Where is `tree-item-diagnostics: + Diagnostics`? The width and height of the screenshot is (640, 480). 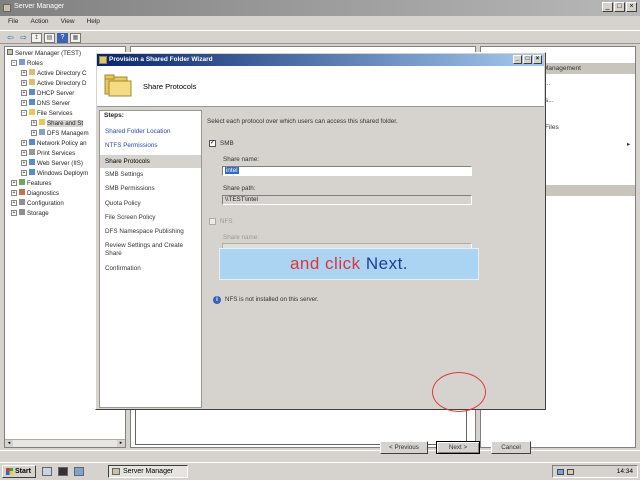 tree-item-diagnostics: + Diagnostics is located at coordinates (35, 194).